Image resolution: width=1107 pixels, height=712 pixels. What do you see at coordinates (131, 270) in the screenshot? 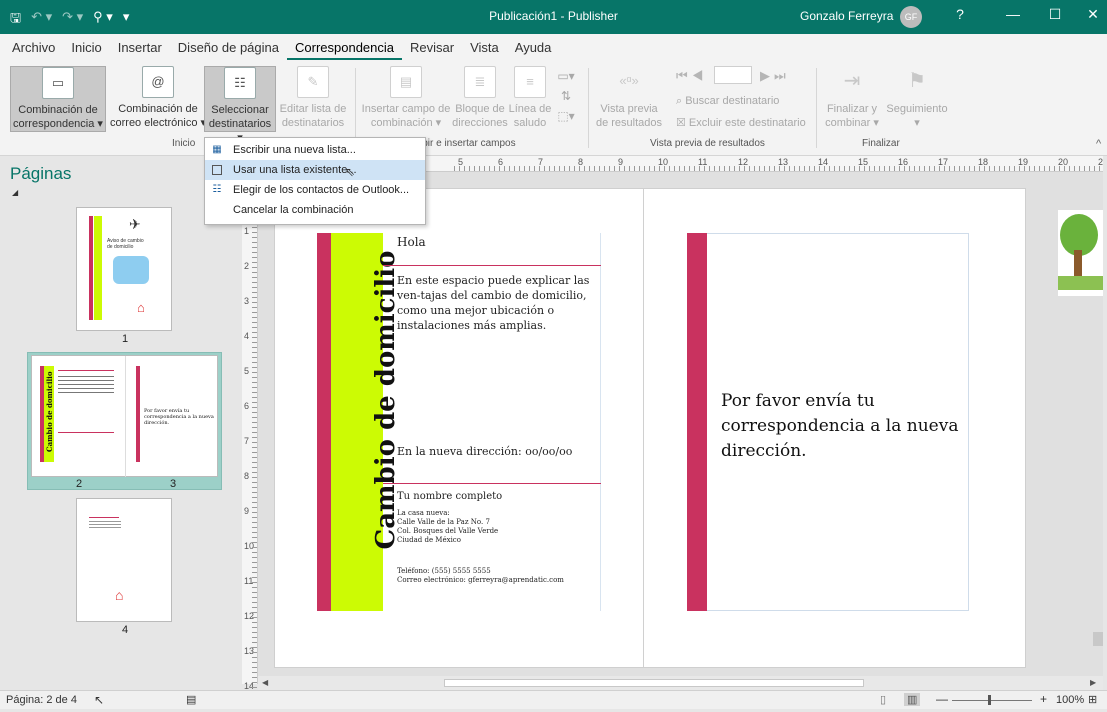
I see `car-illustration` at bounding box center [131, 270].